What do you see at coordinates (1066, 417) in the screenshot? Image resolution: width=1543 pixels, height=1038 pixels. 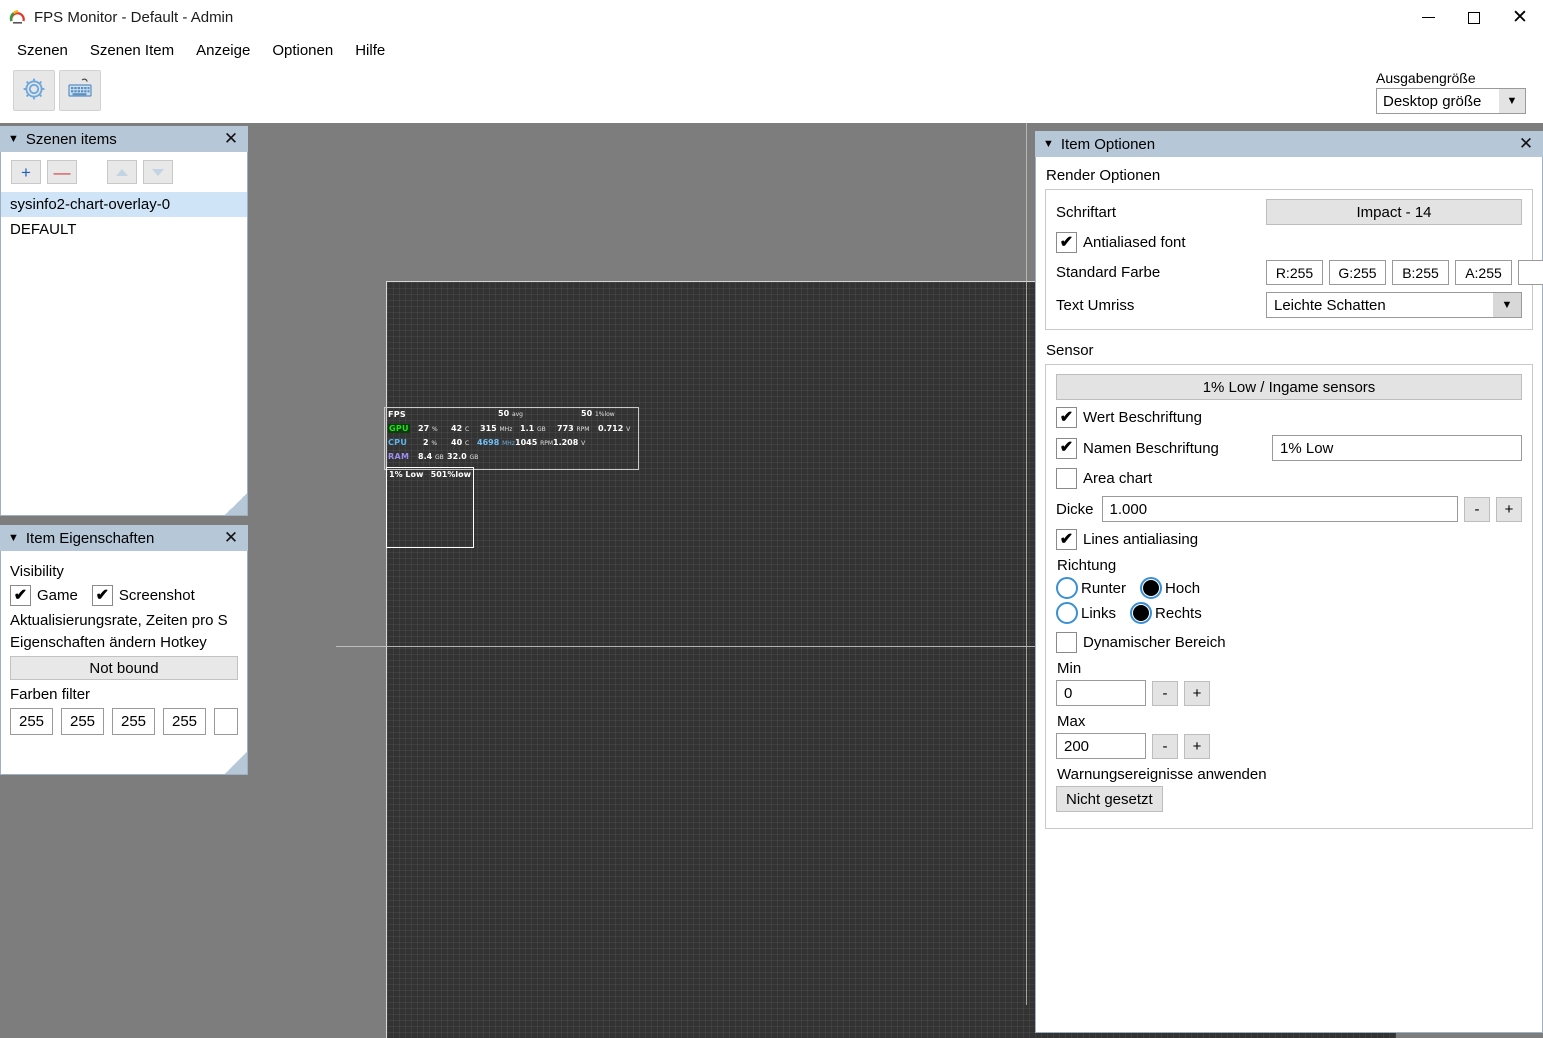 I see `value-caption-checkbox: ✔` at bounding box center [1066, 417].